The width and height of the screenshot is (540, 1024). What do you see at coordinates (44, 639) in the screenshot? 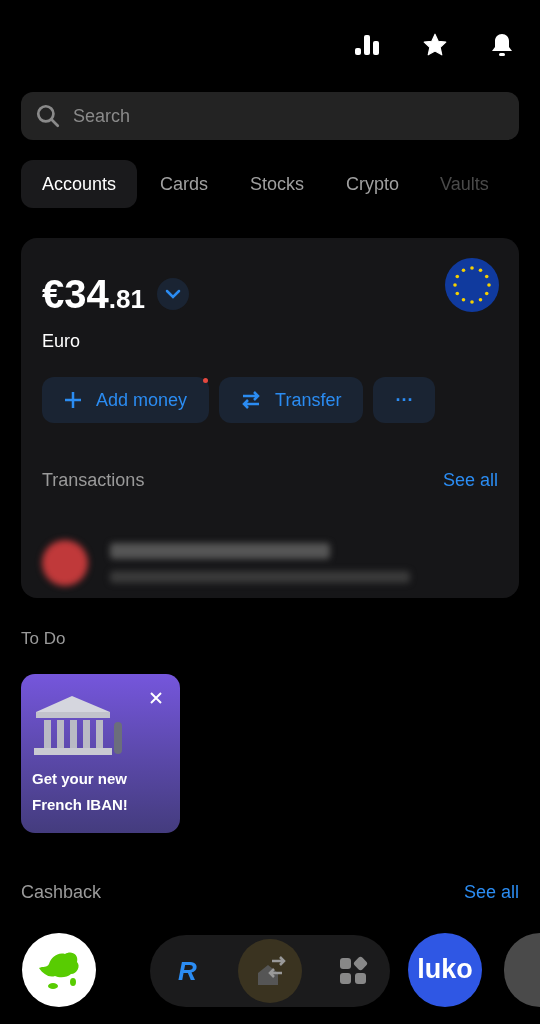
I see `section-heading: To Do` at bounding box center [44, 639].